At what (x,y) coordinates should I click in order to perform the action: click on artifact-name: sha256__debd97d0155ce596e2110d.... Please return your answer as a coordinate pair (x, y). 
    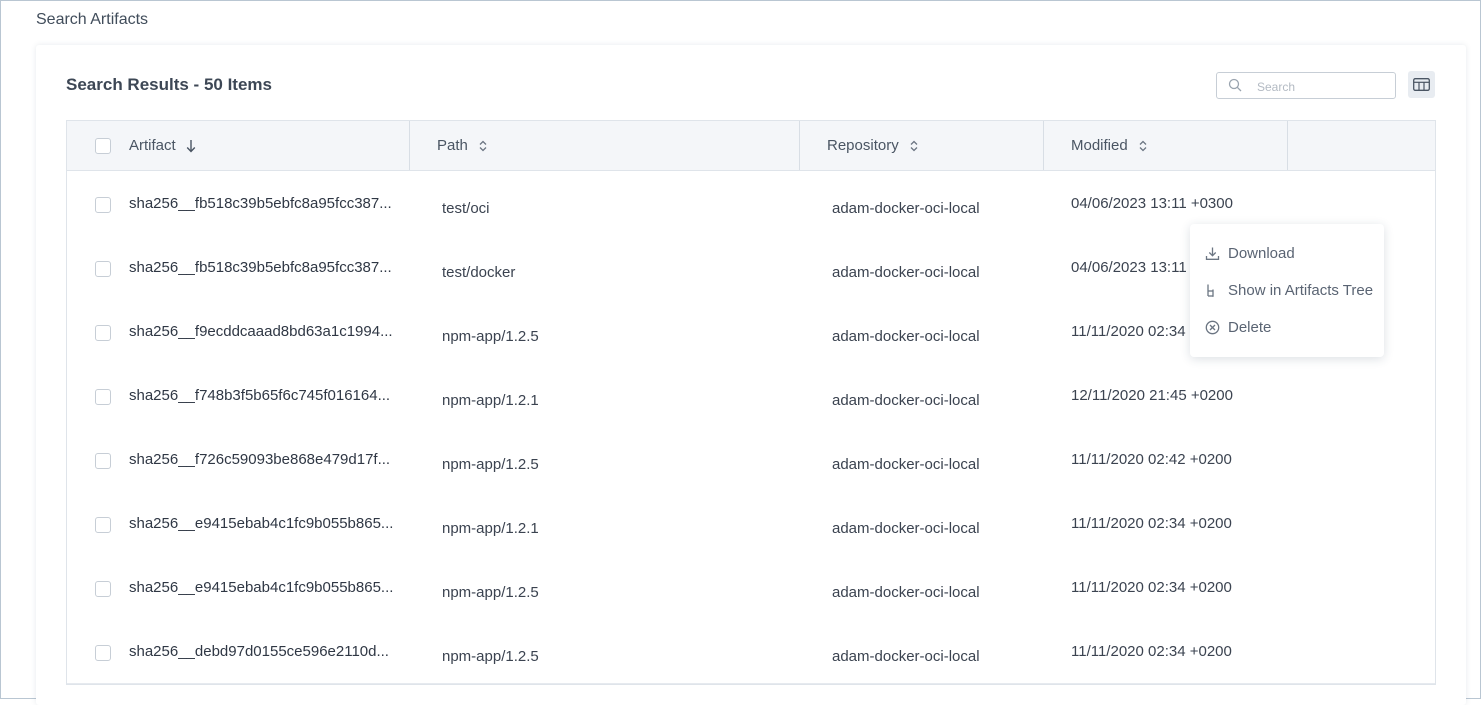
    Looking at the image, I should click on (259, 651).